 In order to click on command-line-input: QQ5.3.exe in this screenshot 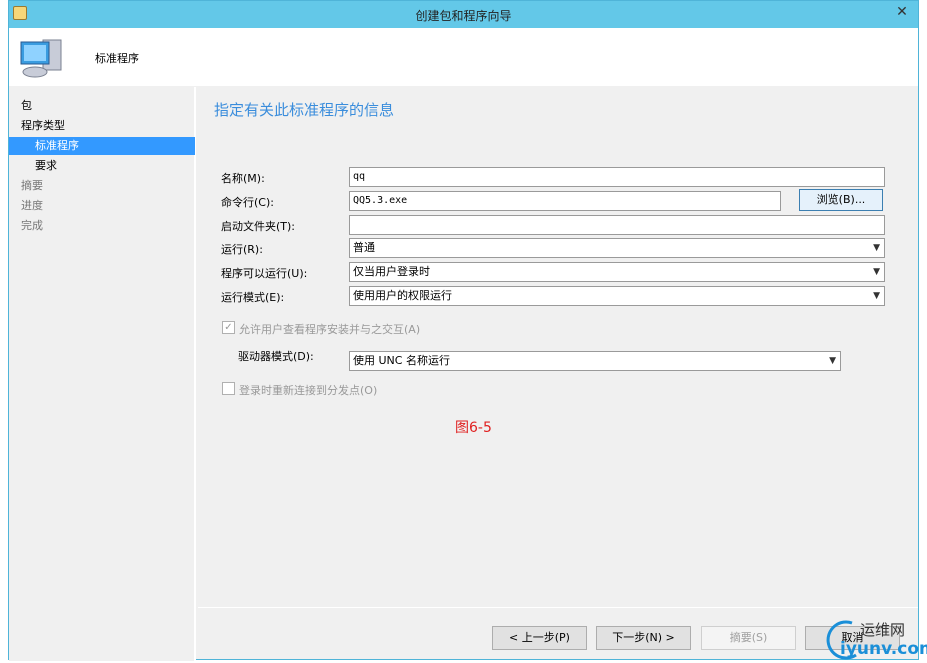, I will do `click(565, 201)`.